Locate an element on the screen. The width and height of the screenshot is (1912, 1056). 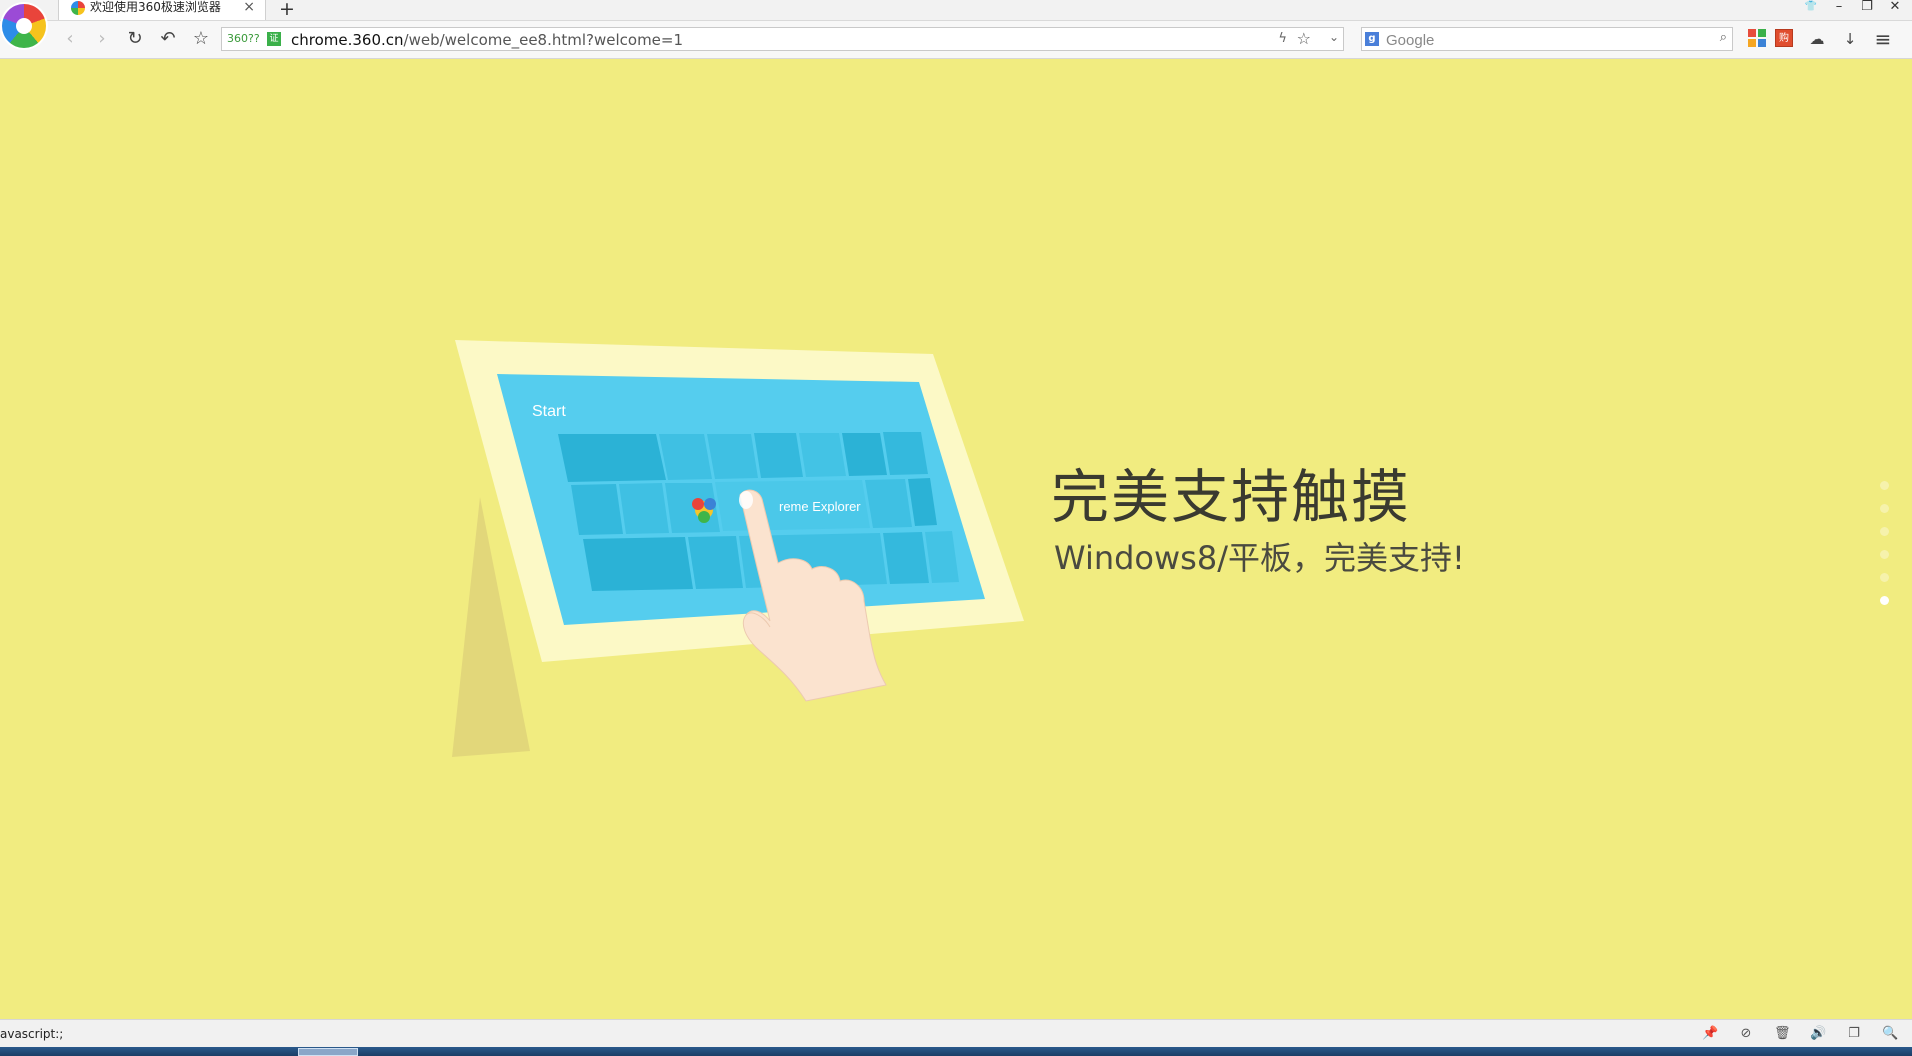
search-input is located at coordinates (1546, 40).